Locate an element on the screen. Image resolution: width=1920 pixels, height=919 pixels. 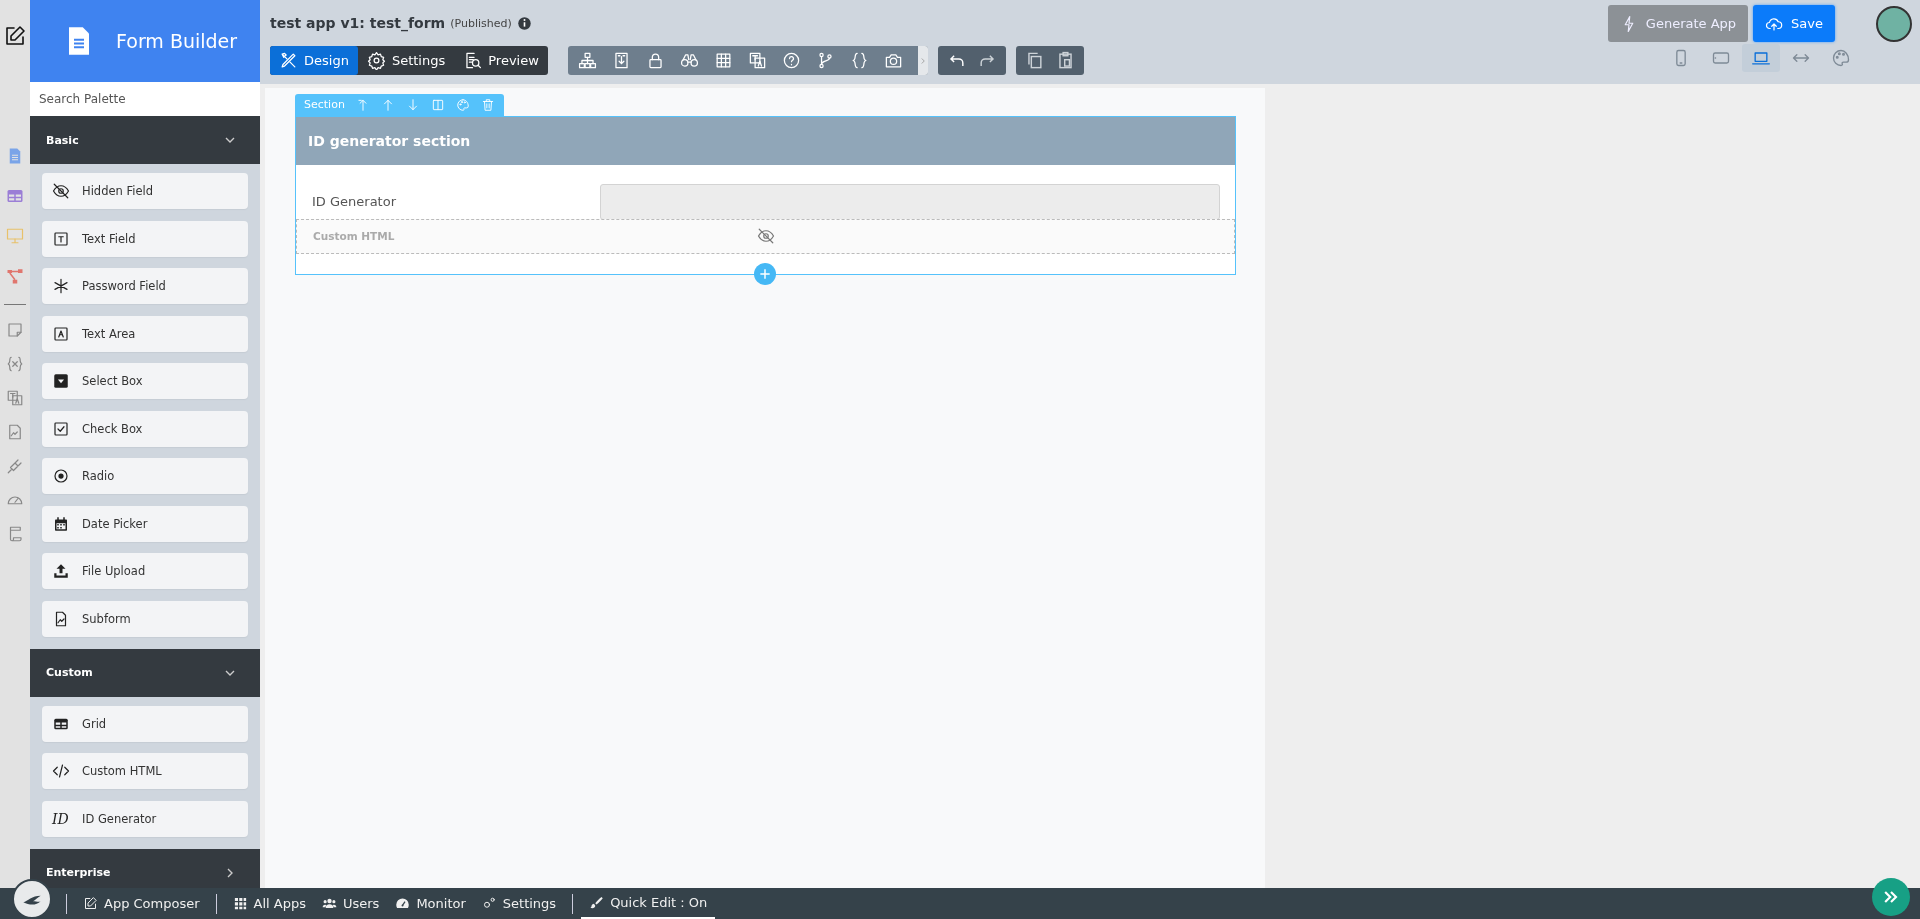
palette-item: Text Field is located at coordinates (145, 238).